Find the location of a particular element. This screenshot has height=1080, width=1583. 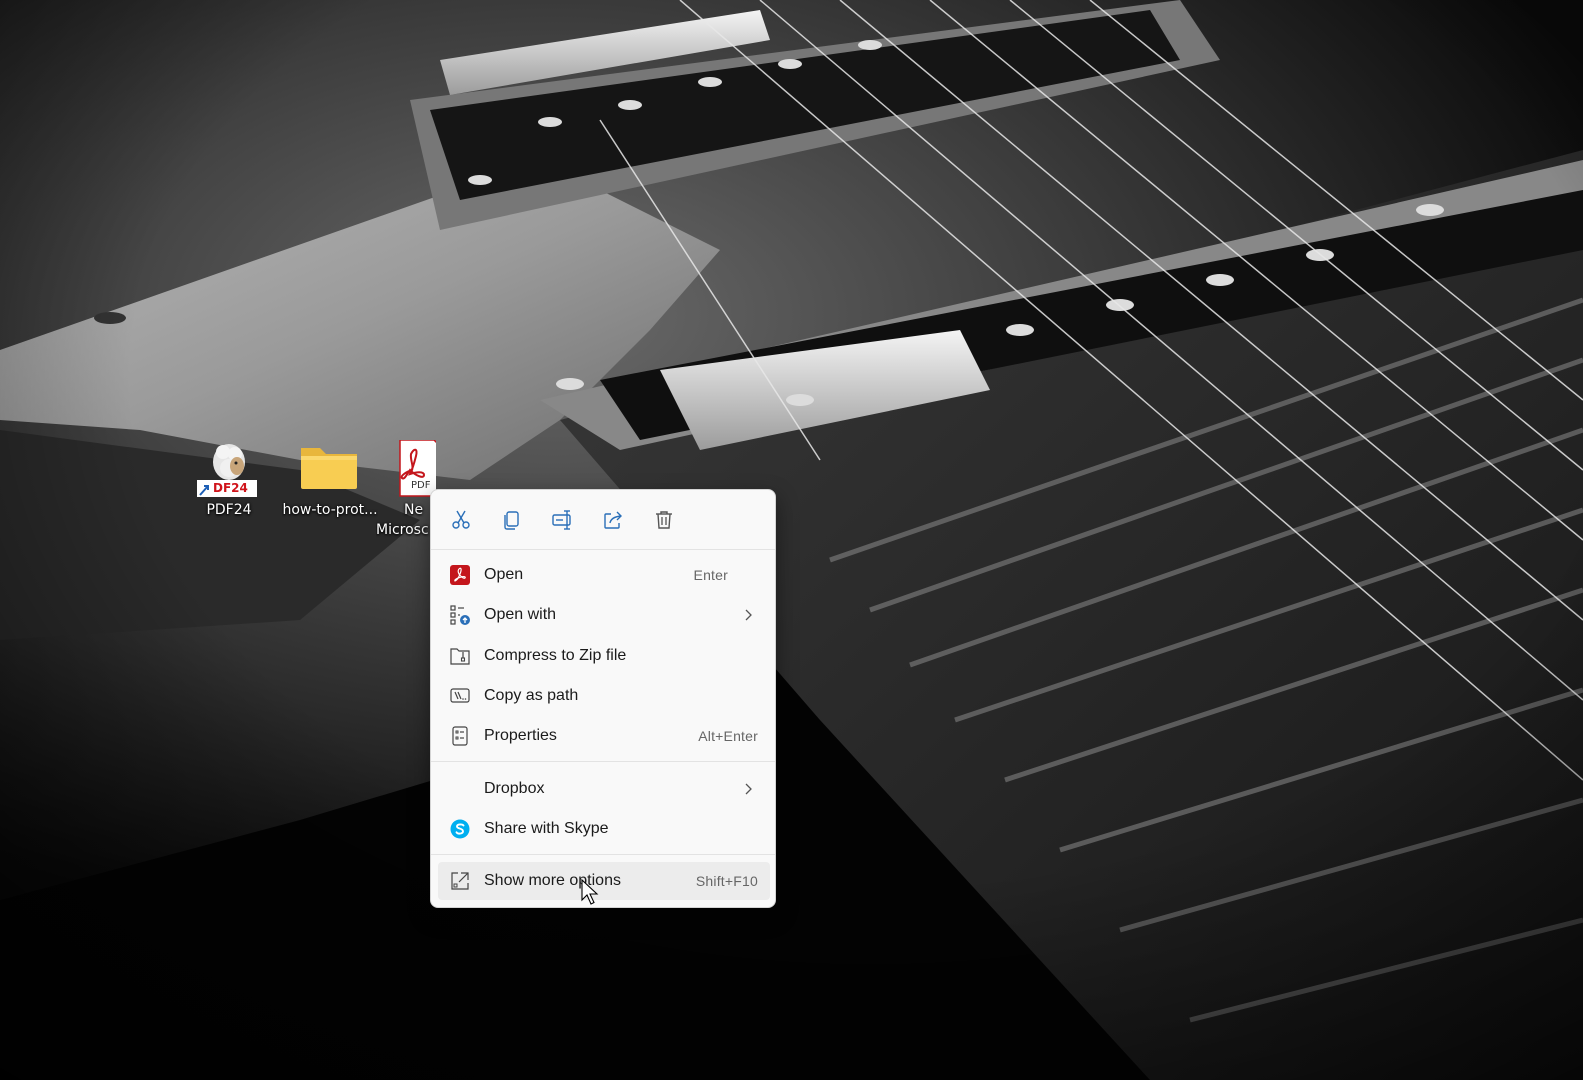

menu-item-shortcut: Shift+F10 is located at coordinates (726, 881).